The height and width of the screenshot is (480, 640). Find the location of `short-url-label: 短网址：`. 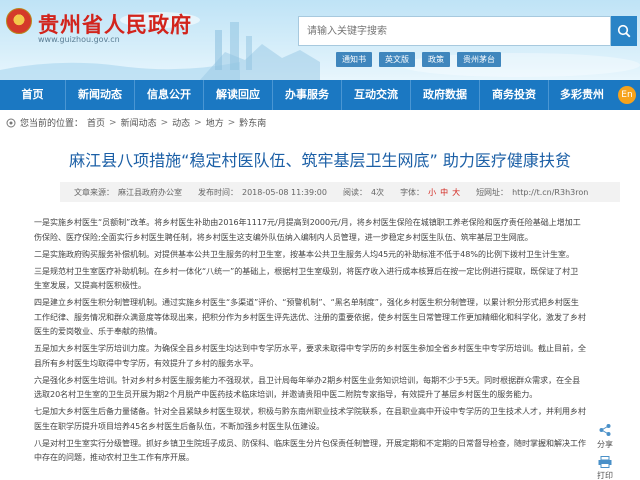

short-url-label: 短网址： is located at coordinates (492, 192).